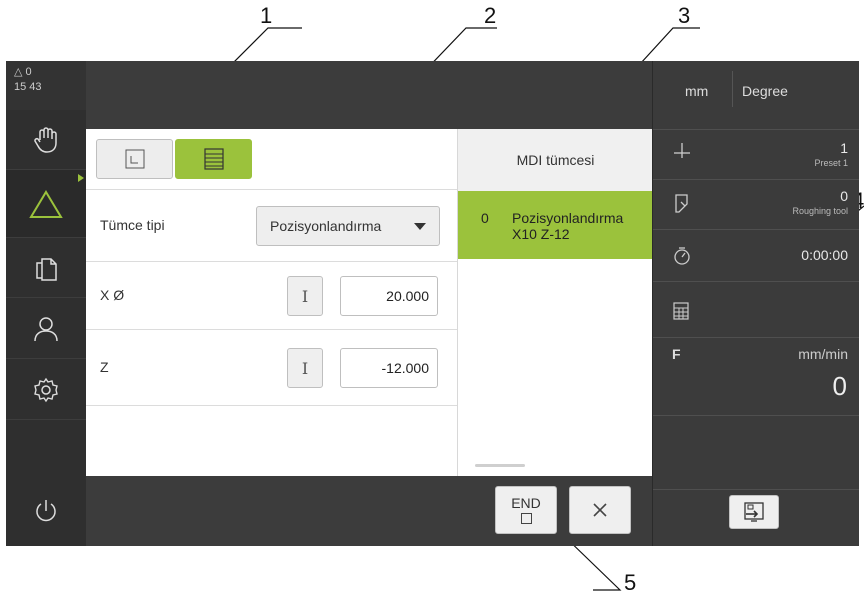  I want to click on sidebar-item-files, so click(46, 268).